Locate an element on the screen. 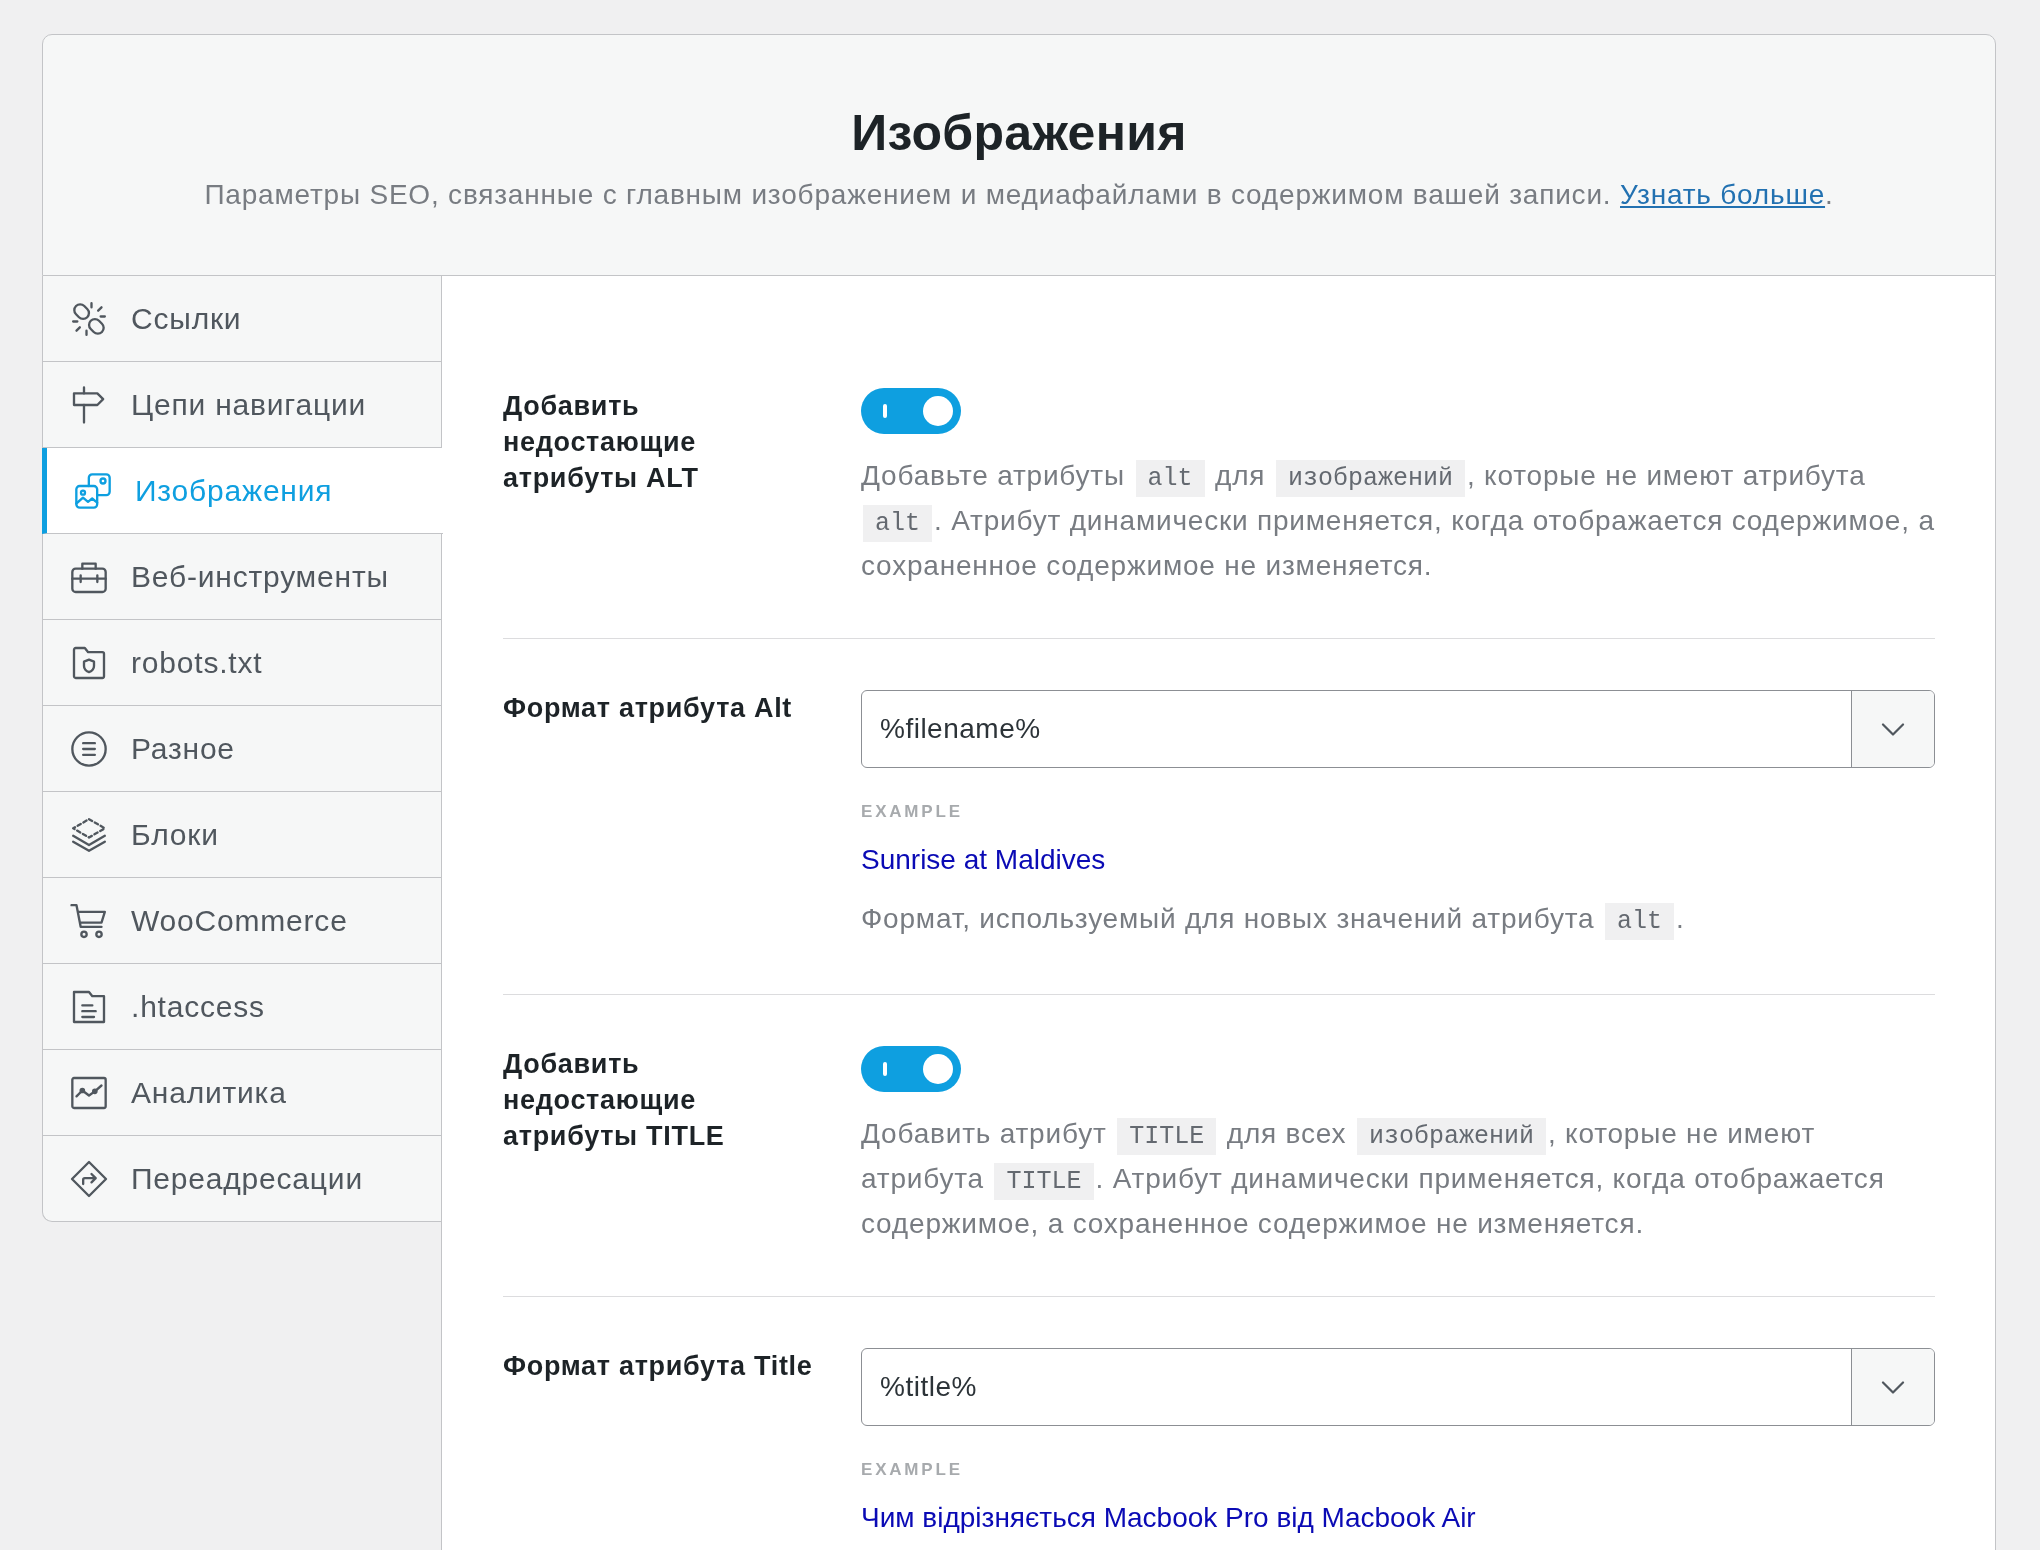  setting-label: Добавить недостающие атрибуты ALT is located at coordinates (601, 442).